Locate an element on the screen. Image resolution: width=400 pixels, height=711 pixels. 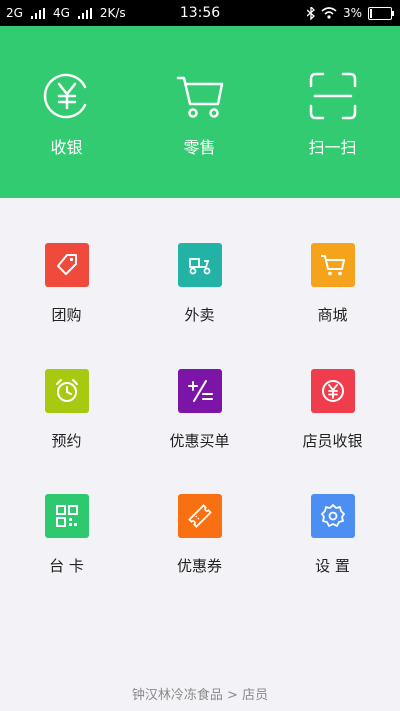
table-card-button: 台 卡 is located at coordinates (66, 549).